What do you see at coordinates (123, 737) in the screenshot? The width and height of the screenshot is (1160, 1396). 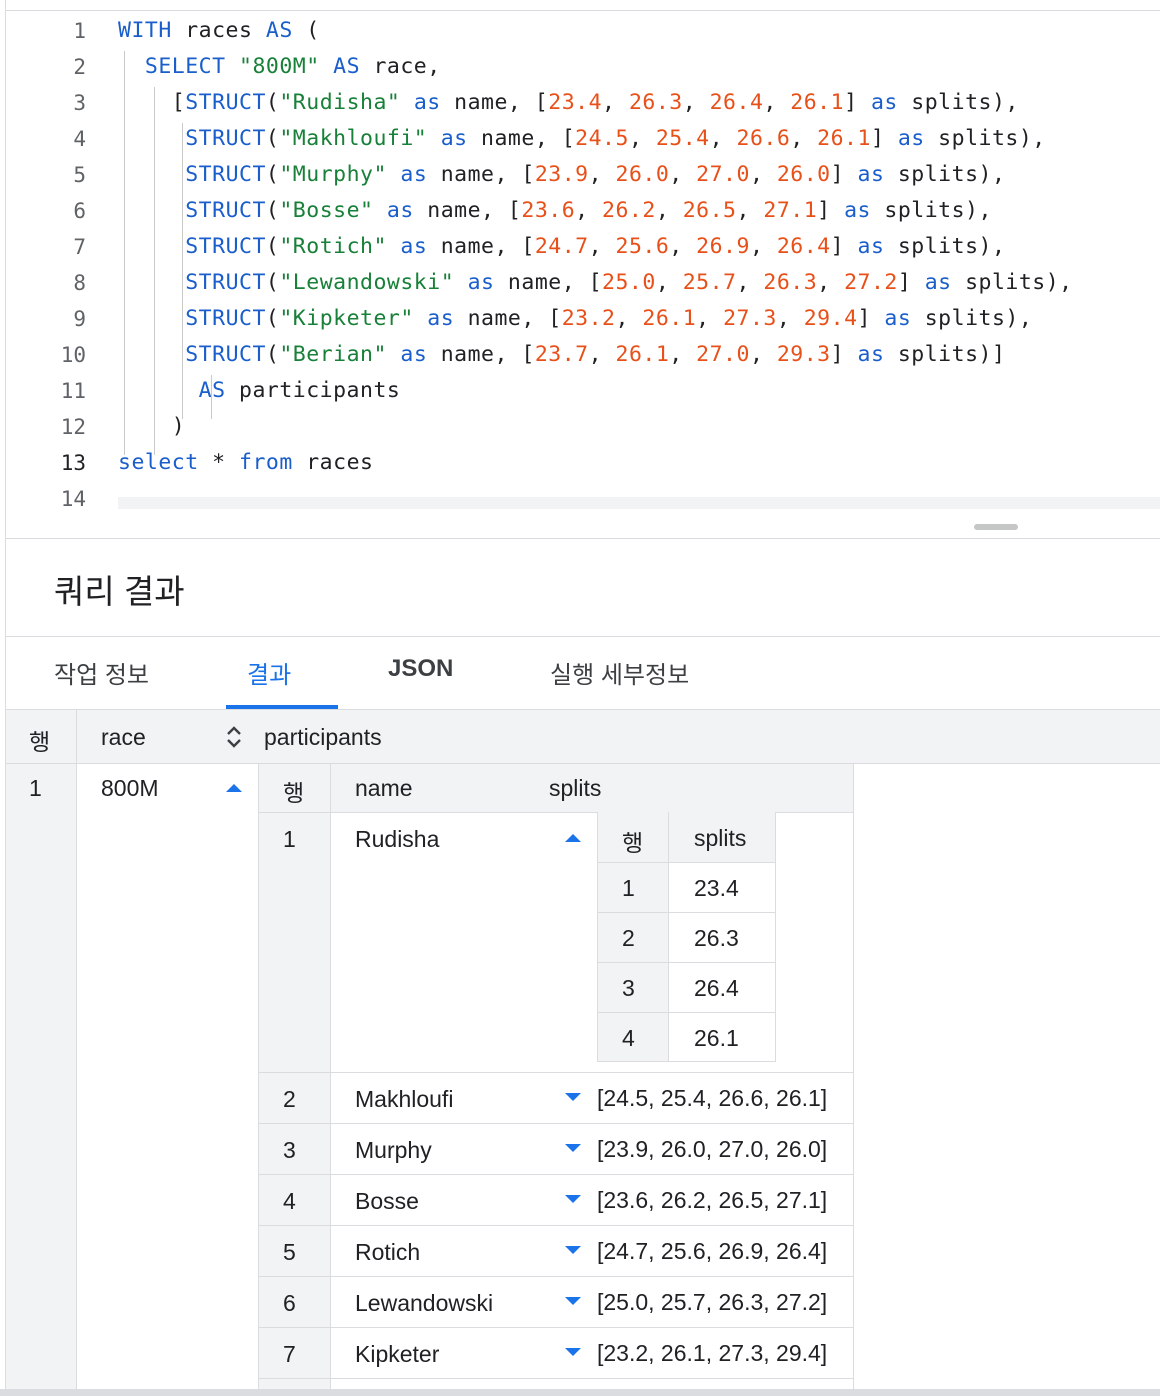 I see `column-header-race: race` at bounding box center [123, 737].